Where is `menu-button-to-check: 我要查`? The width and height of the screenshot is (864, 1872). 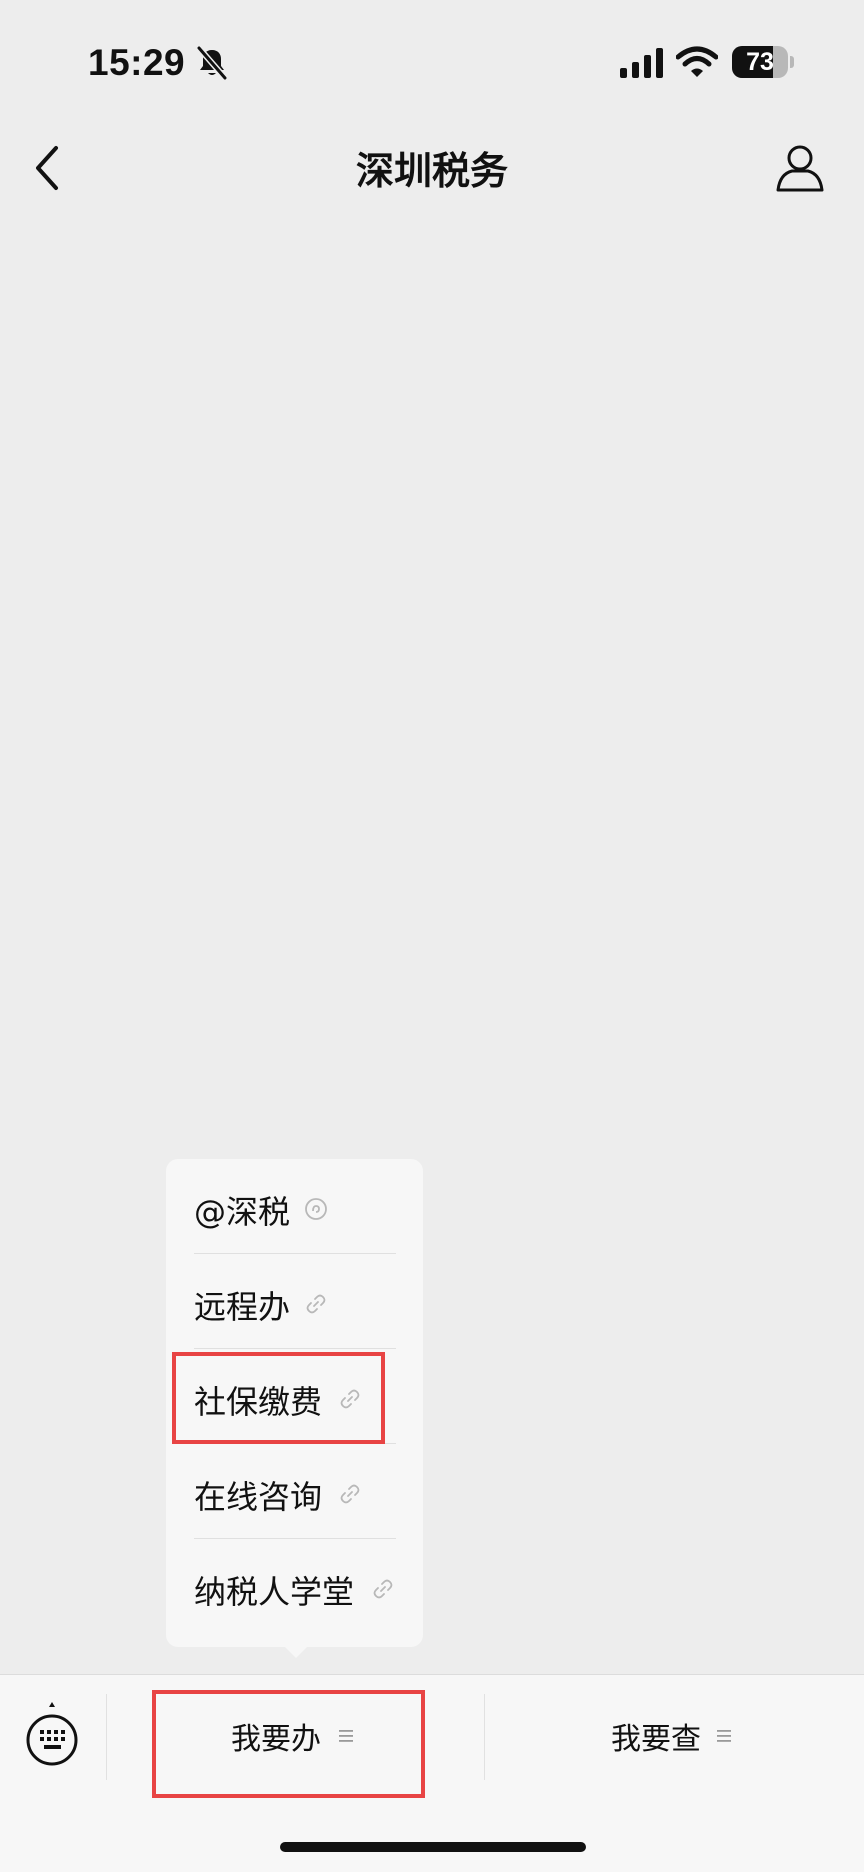
menu-button-to-check: 我要查 is located at coordinates (674, 1738).